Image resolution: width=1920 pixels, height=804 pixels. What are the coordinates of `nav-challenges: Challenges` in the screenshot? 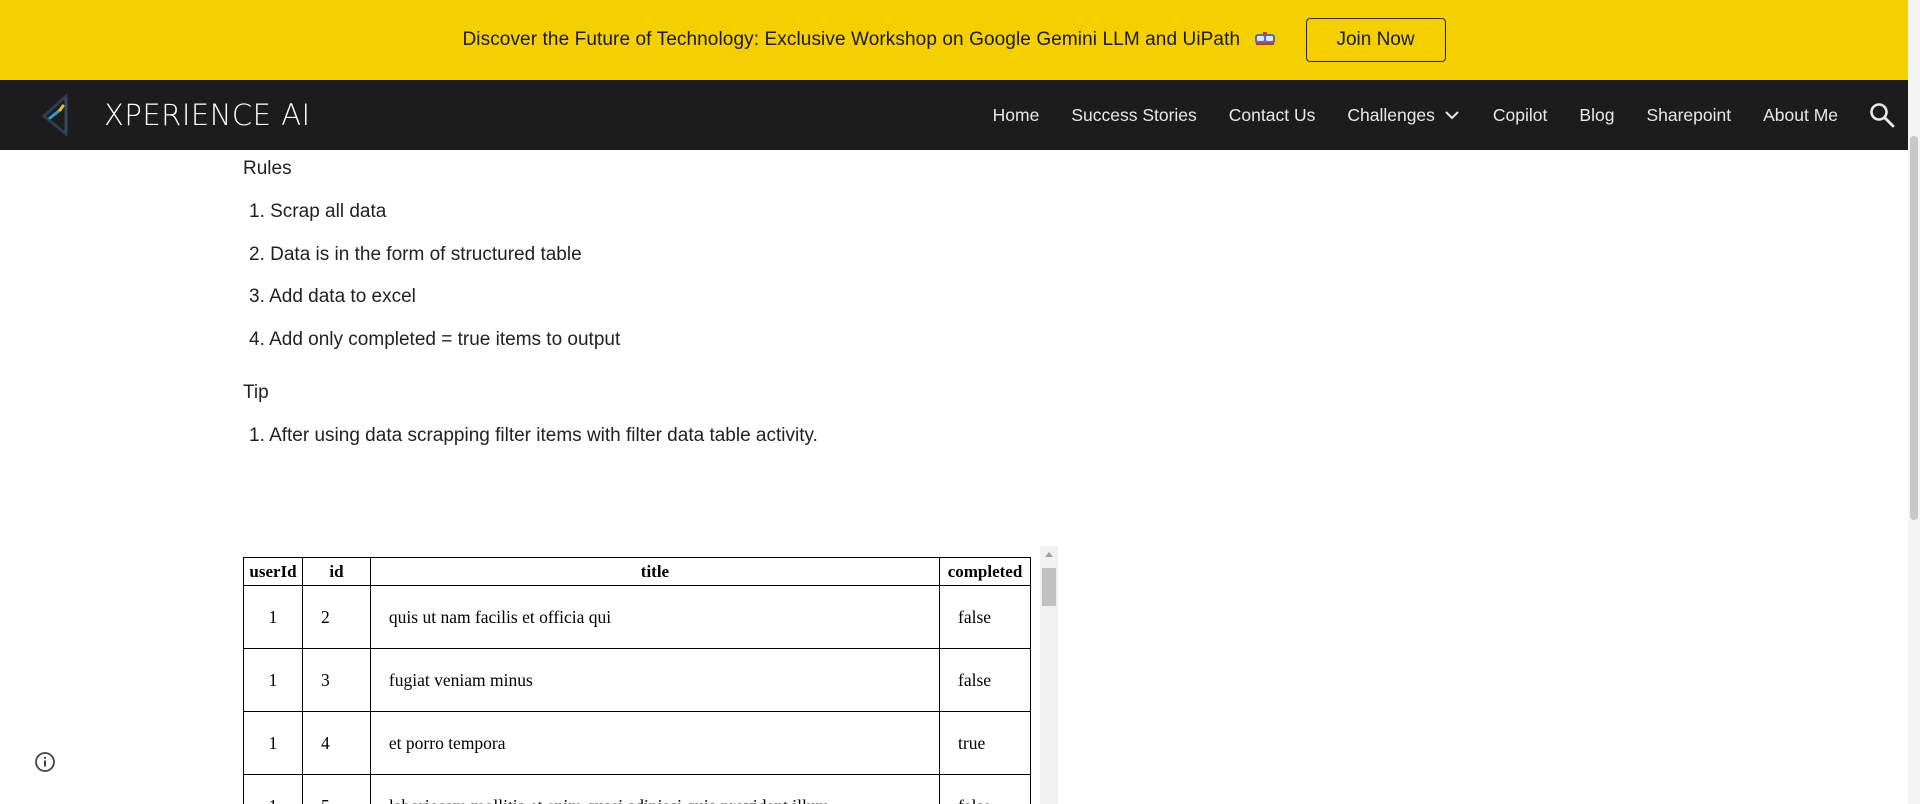 It's located at (1404, 115).